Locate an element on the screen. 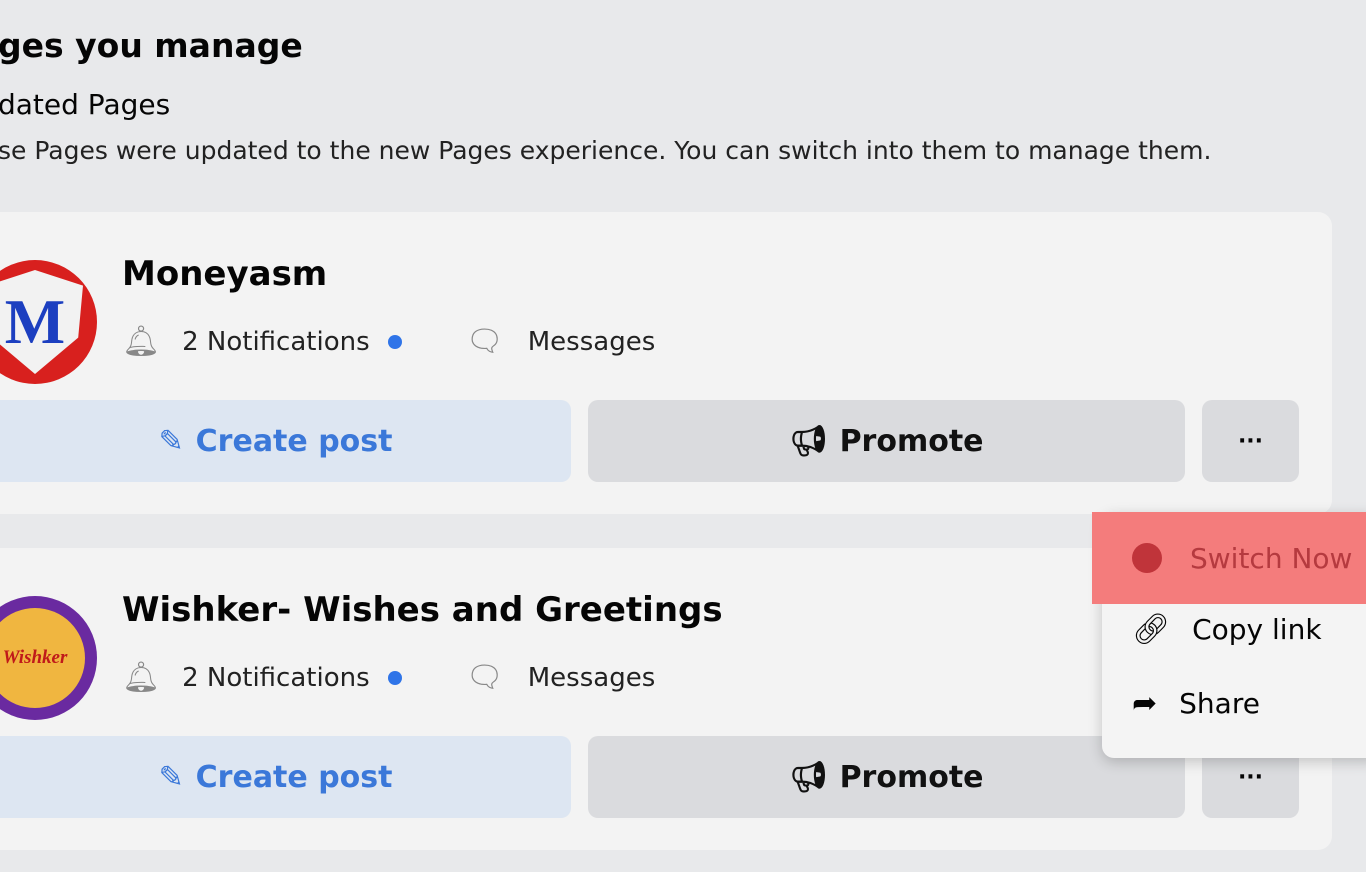 The image size is (1366, 872). link-icon: 🔗︎ is located at coordinates (1151, 629).